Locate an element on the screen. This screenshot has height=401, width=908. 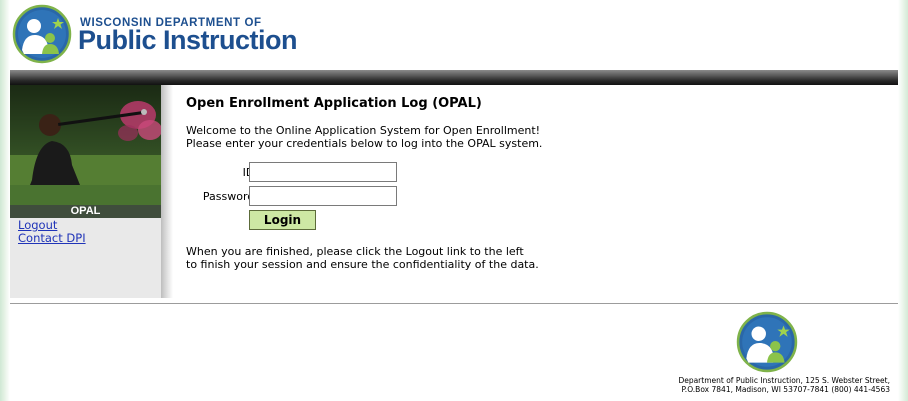
id-row: ID: is located at coordinates (536, 174).